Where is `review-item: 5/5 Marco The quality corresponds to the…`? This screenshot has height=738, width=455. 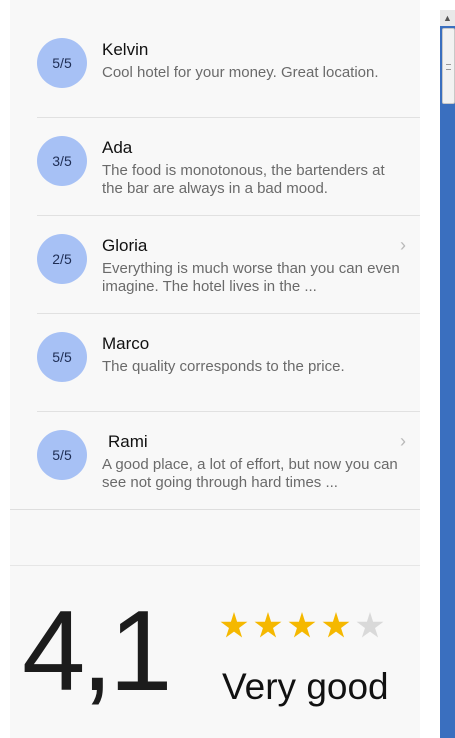
review-item: 5/5 Marco The quality corresponds to the… is located at coordinates (228, 362).